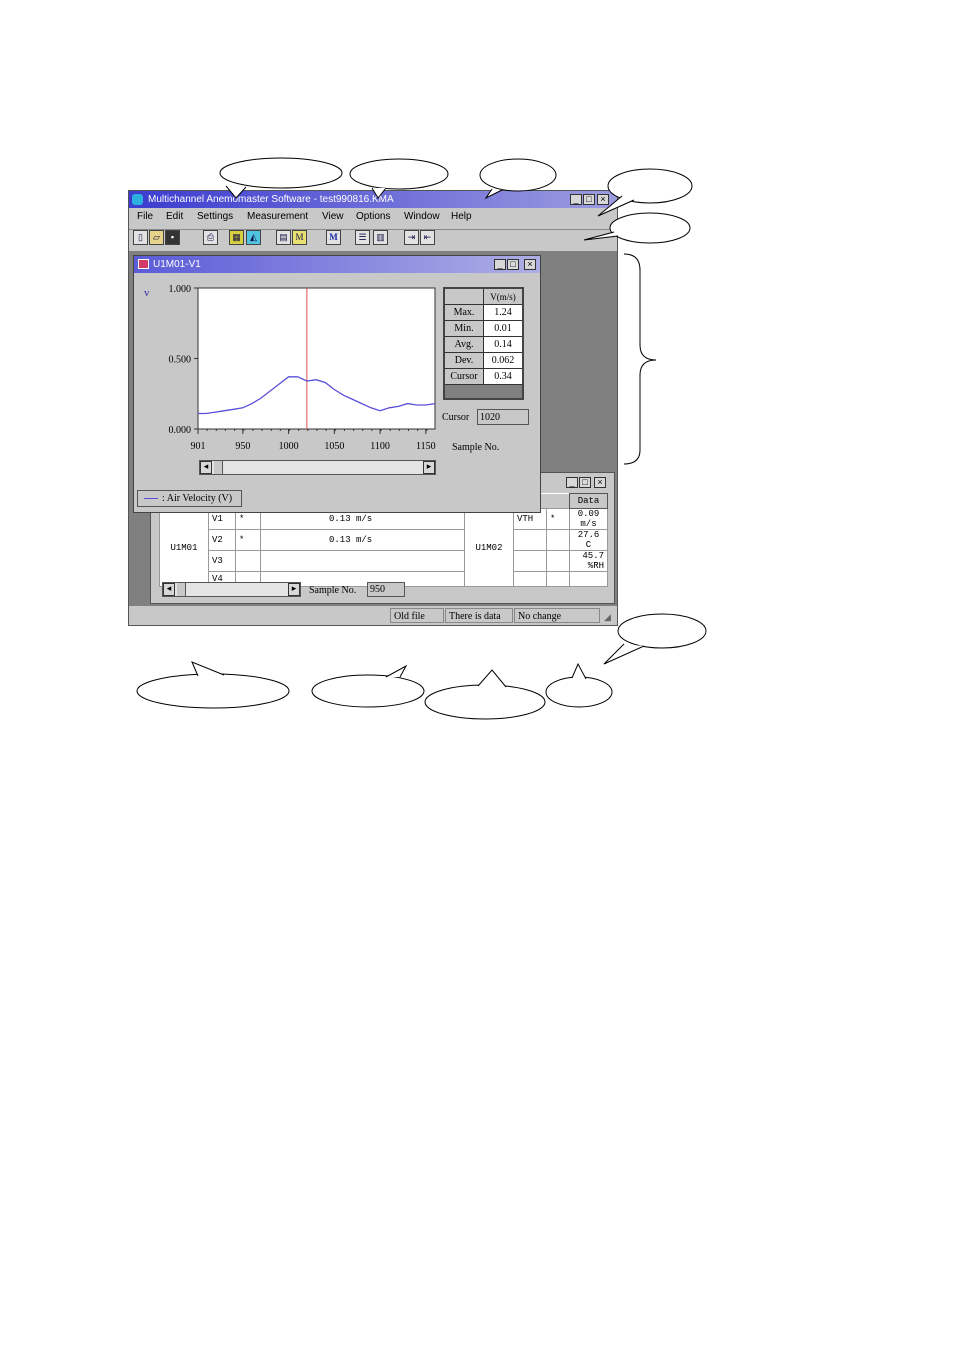 The image size is (954, 1350). Describe the element at coordinates (156, 237) in the screenshot. I see `open-folder-icon: ▱` at that location.